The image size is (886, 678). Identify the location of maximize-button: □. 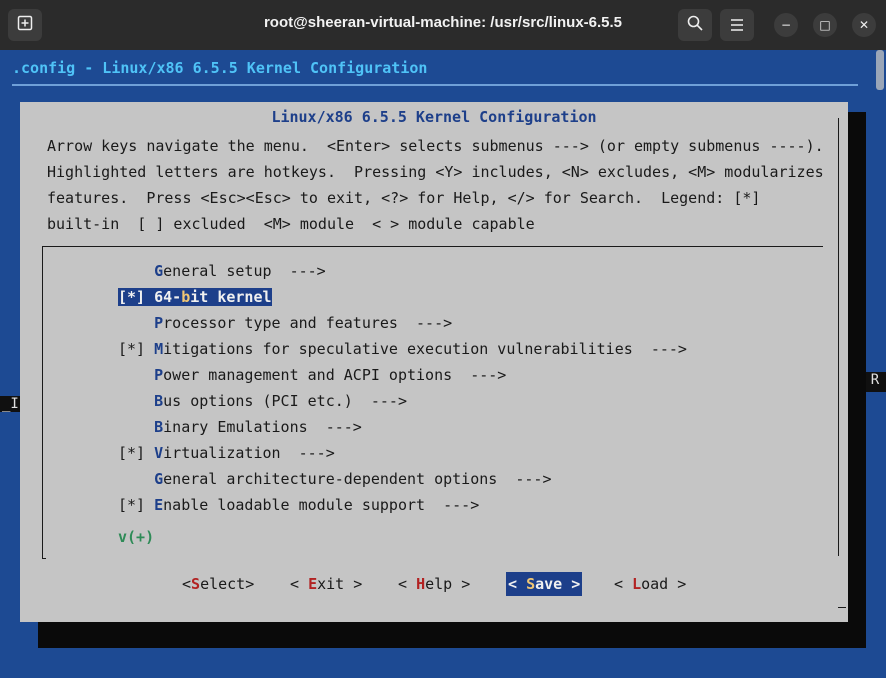
(825, 25).